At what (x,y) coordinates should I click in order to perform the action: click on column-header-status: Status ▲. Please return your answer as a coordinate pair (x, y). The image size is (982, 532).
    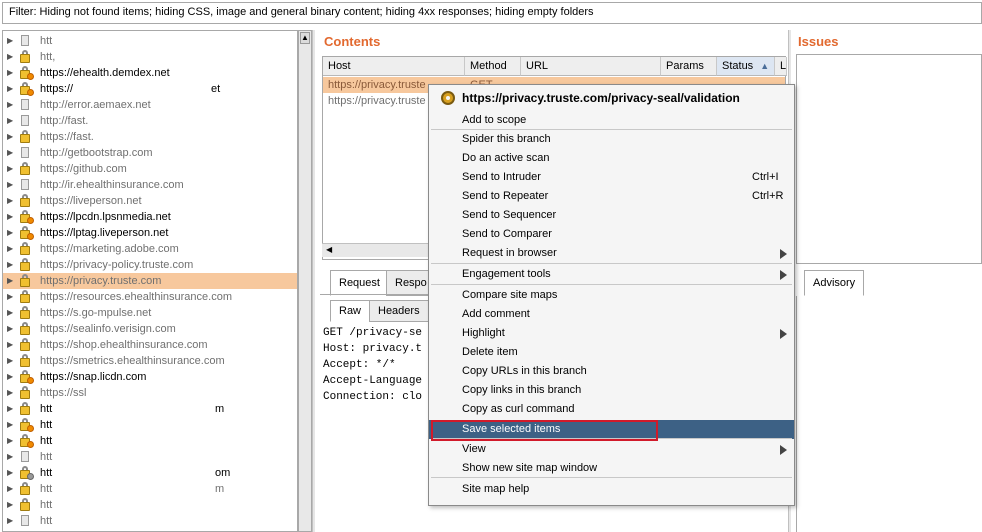
    Looking at the image, I should click on (746, 66).